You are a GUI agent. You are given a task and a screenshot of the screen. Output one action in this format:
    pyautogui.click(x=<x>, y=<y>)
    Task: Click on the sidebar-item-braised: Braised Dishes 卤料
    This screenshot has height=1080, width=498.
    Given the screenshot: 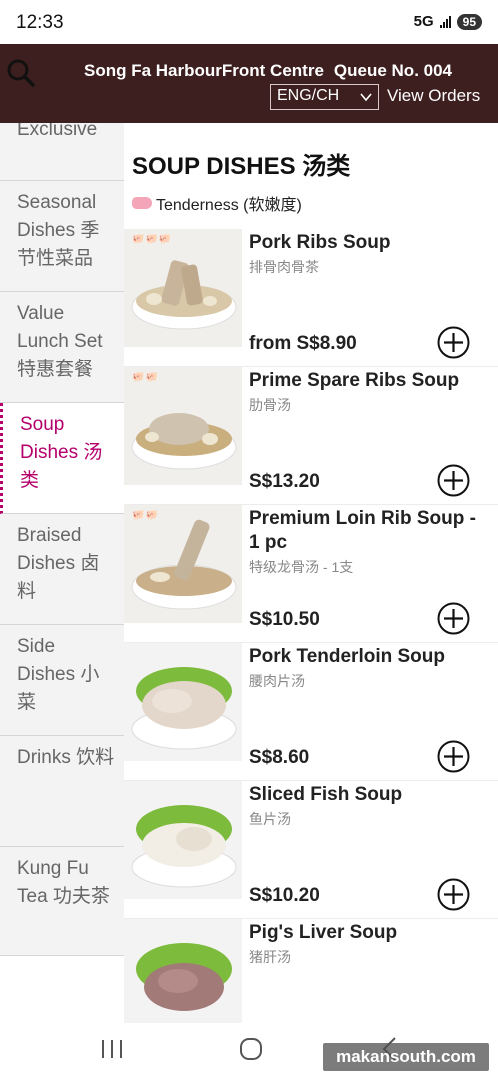 What is the action you would take?
    pyautogui.click(x=62, y=569)
    